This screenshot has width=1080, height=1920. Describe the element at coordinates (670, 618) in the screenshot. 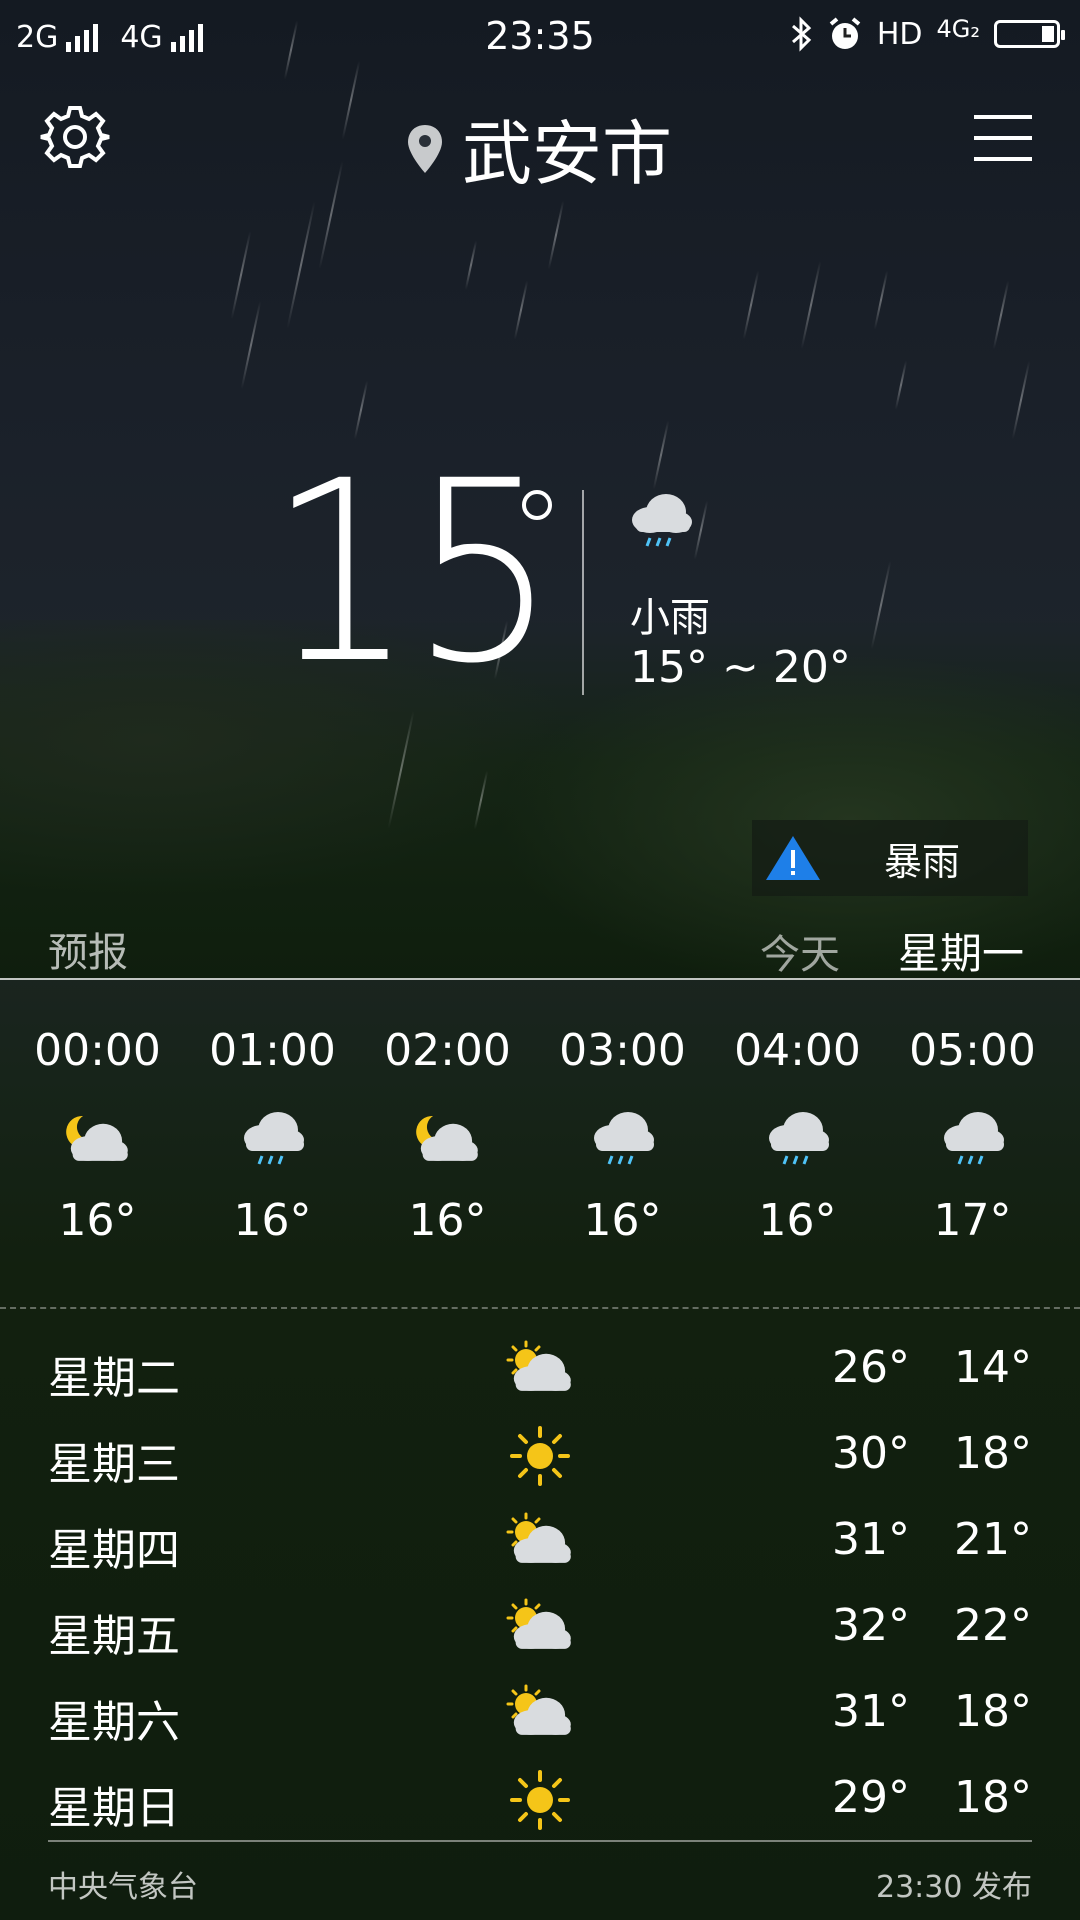

I see `current-condition: 小雨` at that location.